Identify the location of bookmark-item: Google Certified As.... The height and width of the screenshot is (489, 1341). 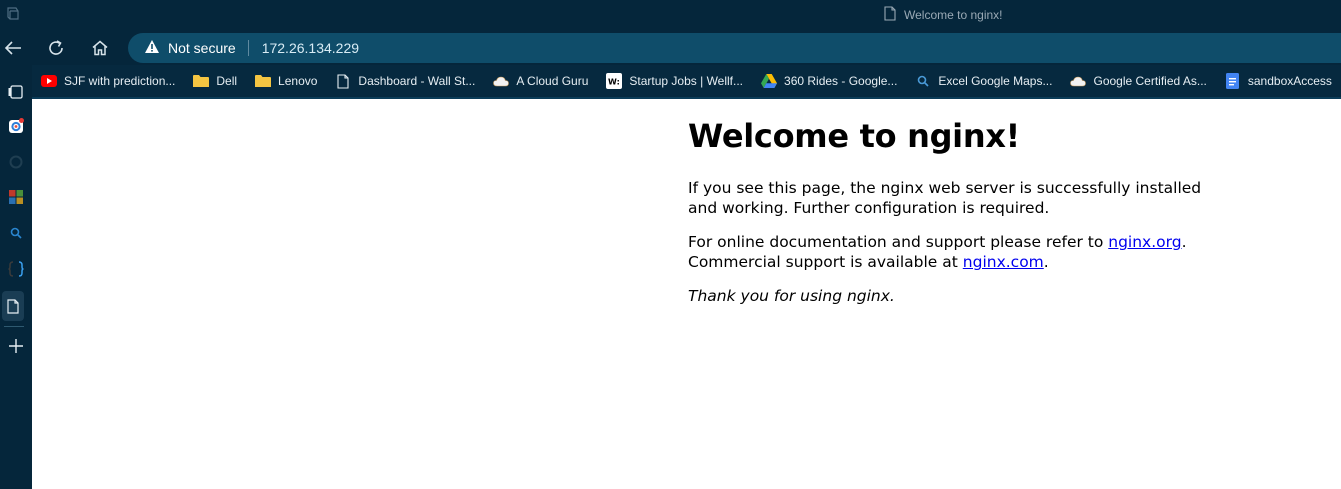
(1138, 81).